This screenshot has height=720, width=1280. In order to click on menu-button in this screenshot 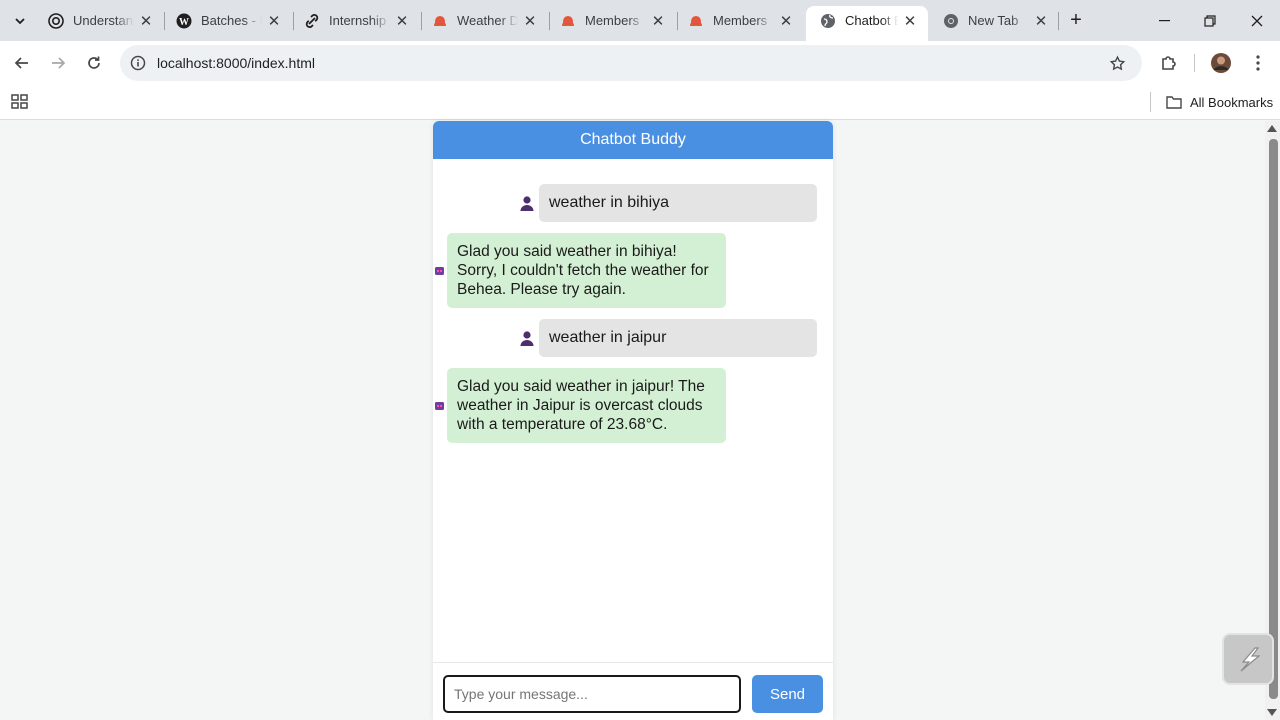, I will do `click(1258, 63)`.